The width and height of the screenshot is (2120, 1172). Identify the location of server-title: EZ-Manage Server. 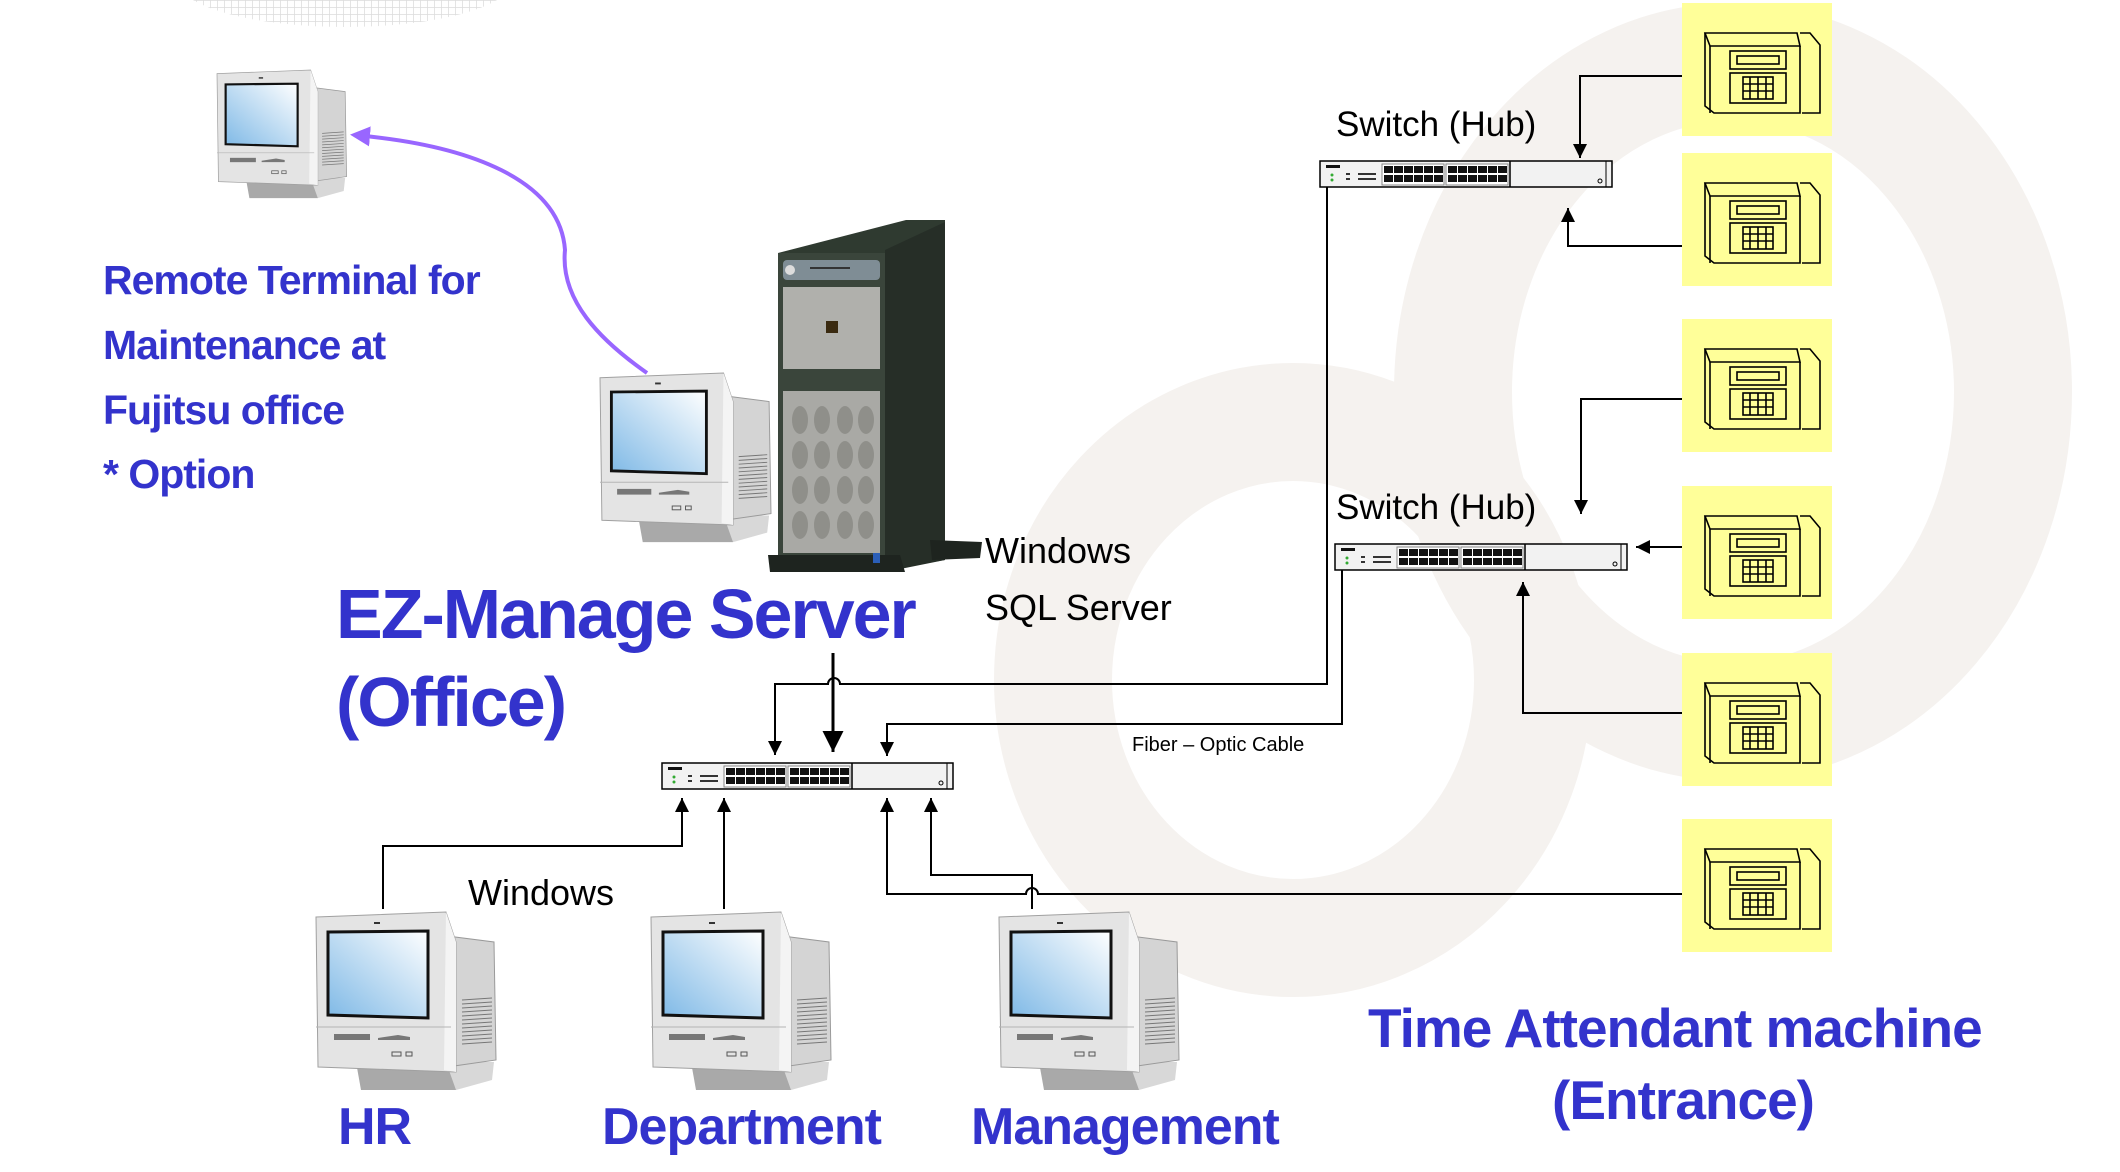
(626, 614).